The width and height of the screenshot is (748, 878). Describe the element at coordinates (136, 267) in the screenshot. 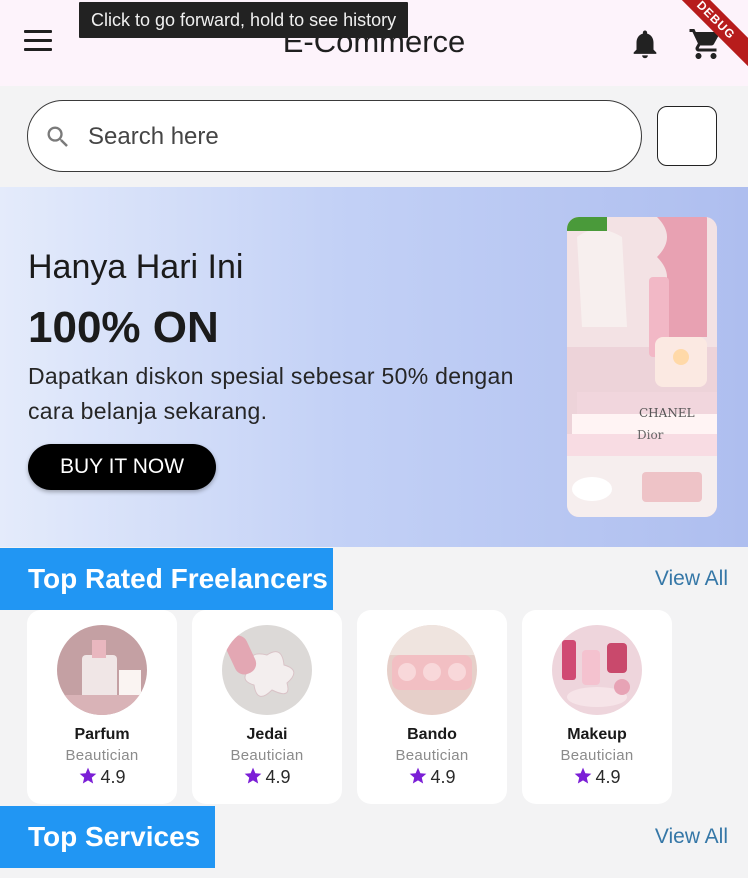

I see `banner-subtitle: Hanya Hari Ini` at that location.